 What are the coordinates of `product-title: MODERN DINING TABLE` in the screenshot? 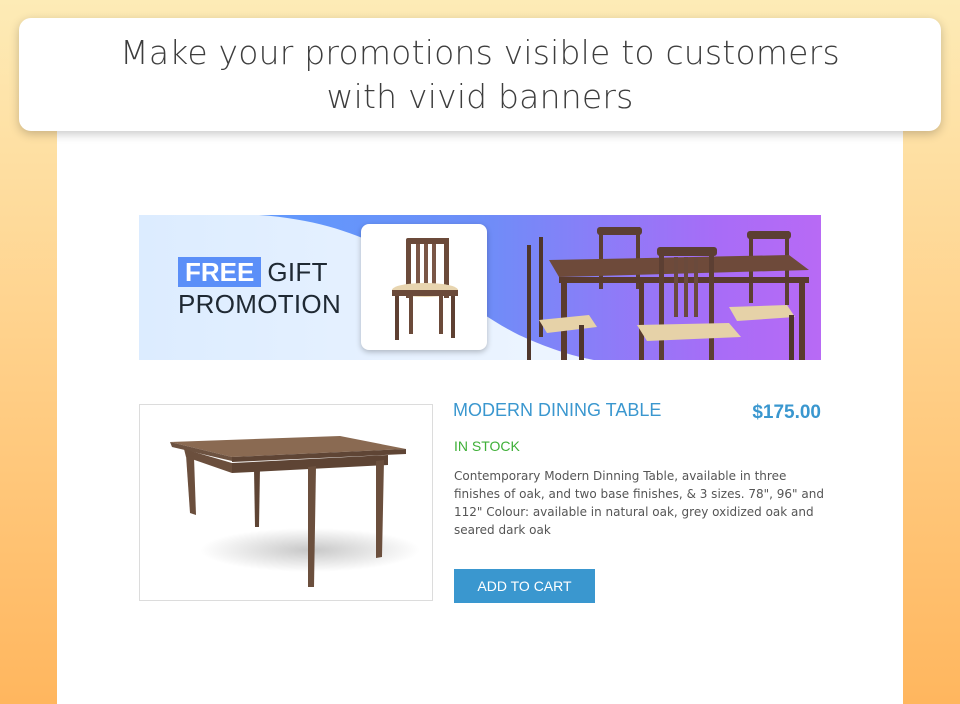 It's located at (557, 410).